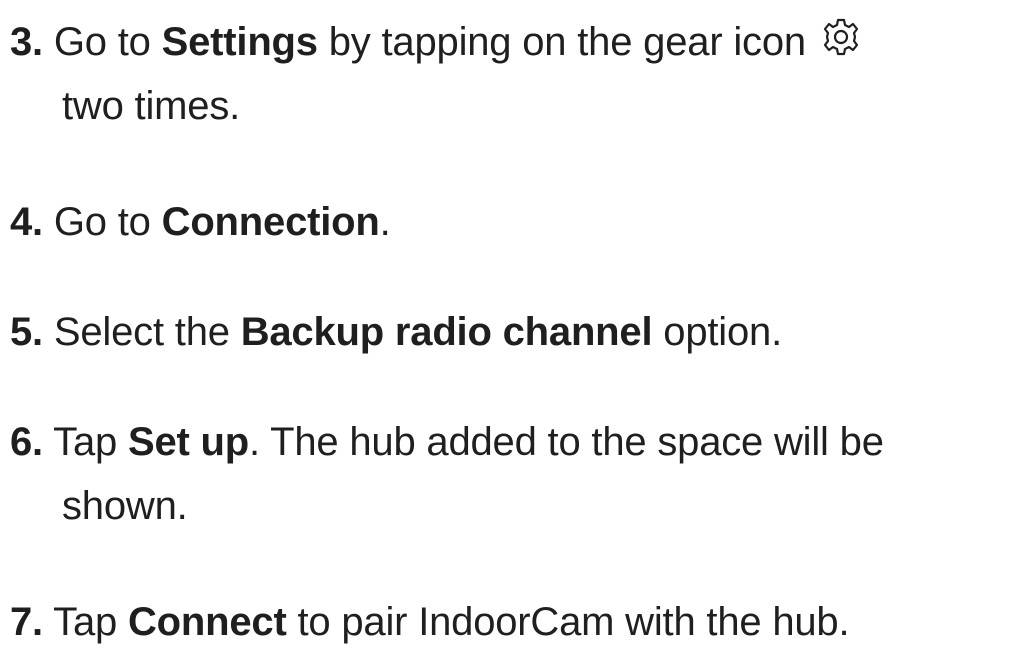 This screenshot has width=1024, height=654. I want to click on step-number: 6., so click(26, 442).